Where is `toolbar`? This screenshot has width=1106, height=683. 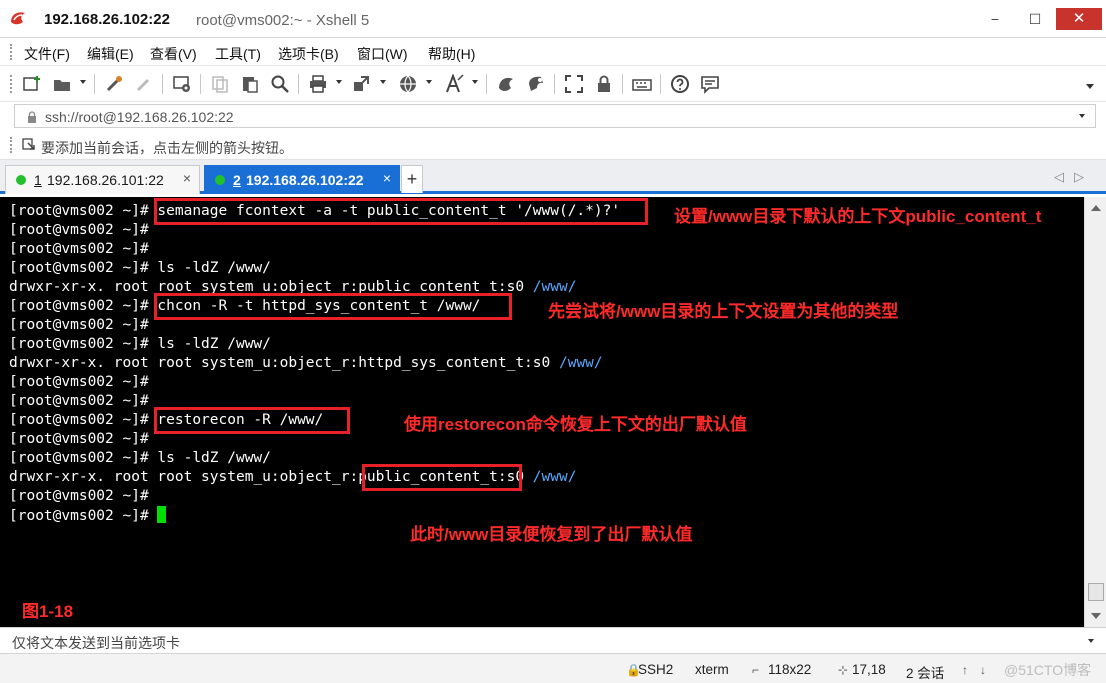
toolbar is located at coordinates (553, 84).